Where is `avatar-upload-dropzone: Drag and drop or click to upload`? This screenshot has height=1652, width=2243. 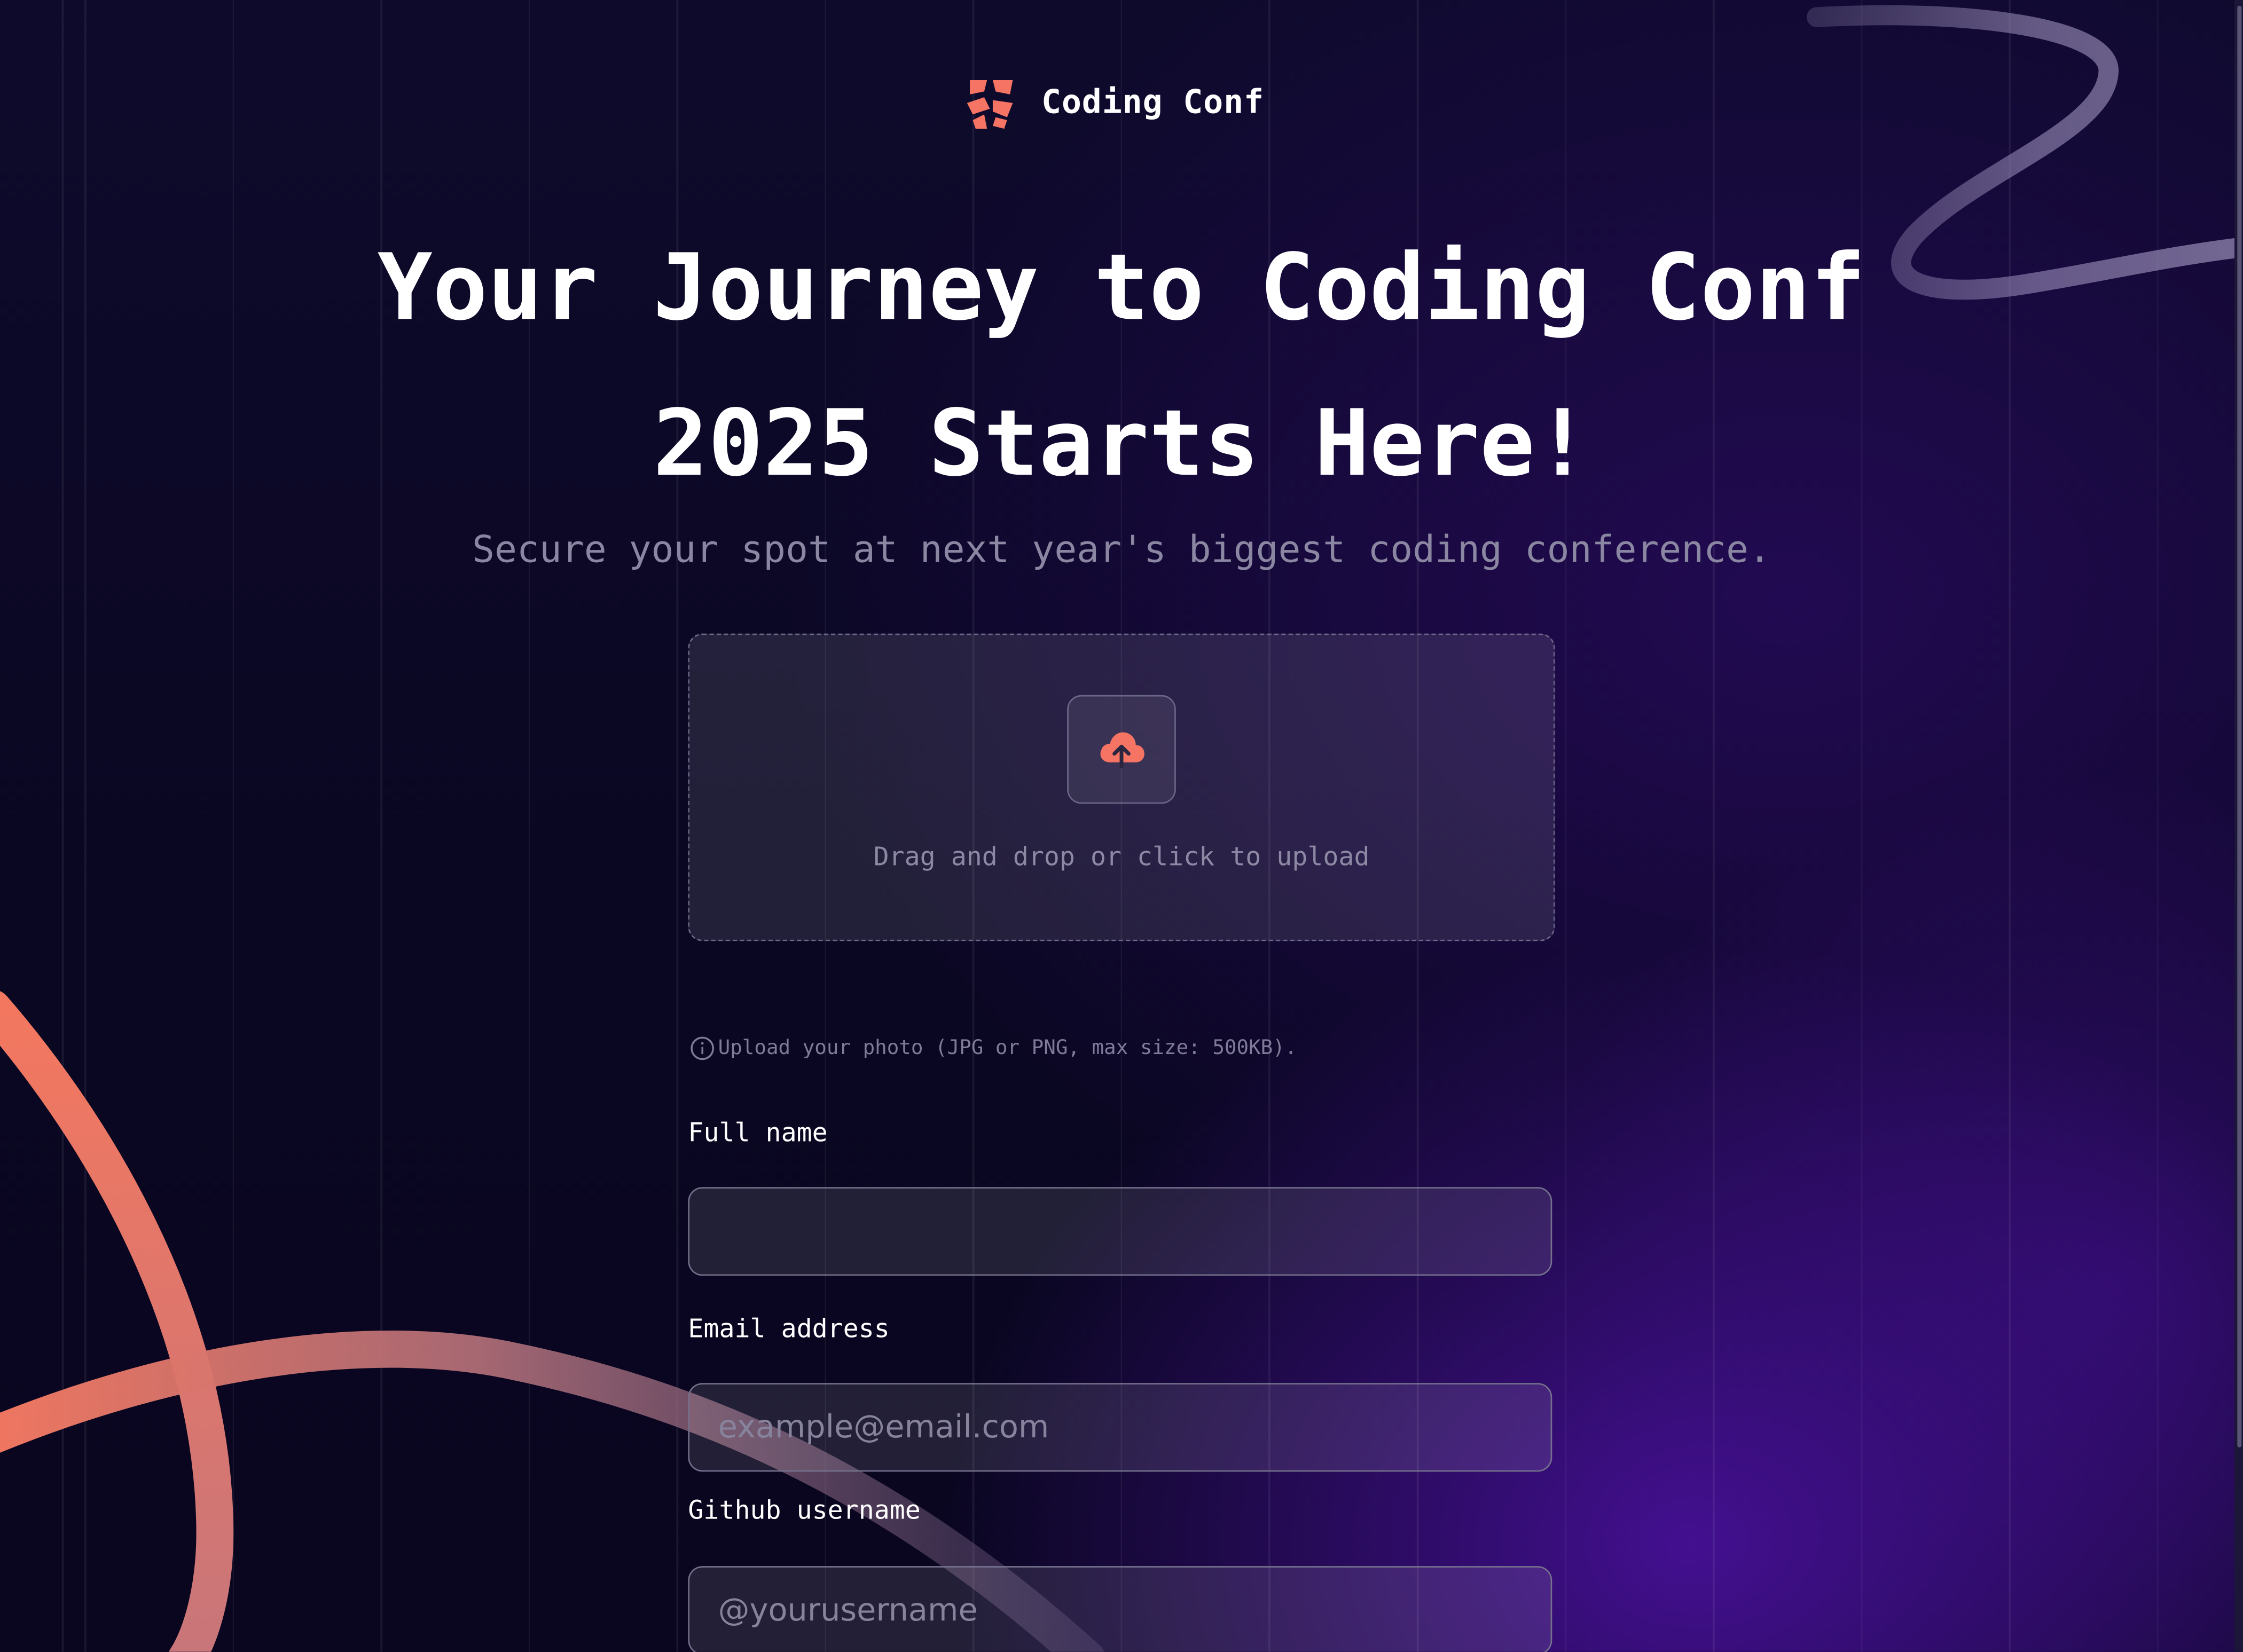
avatar-upload-dropzone: Drag and drop or click to upload is located at coordinates (1121, 787).